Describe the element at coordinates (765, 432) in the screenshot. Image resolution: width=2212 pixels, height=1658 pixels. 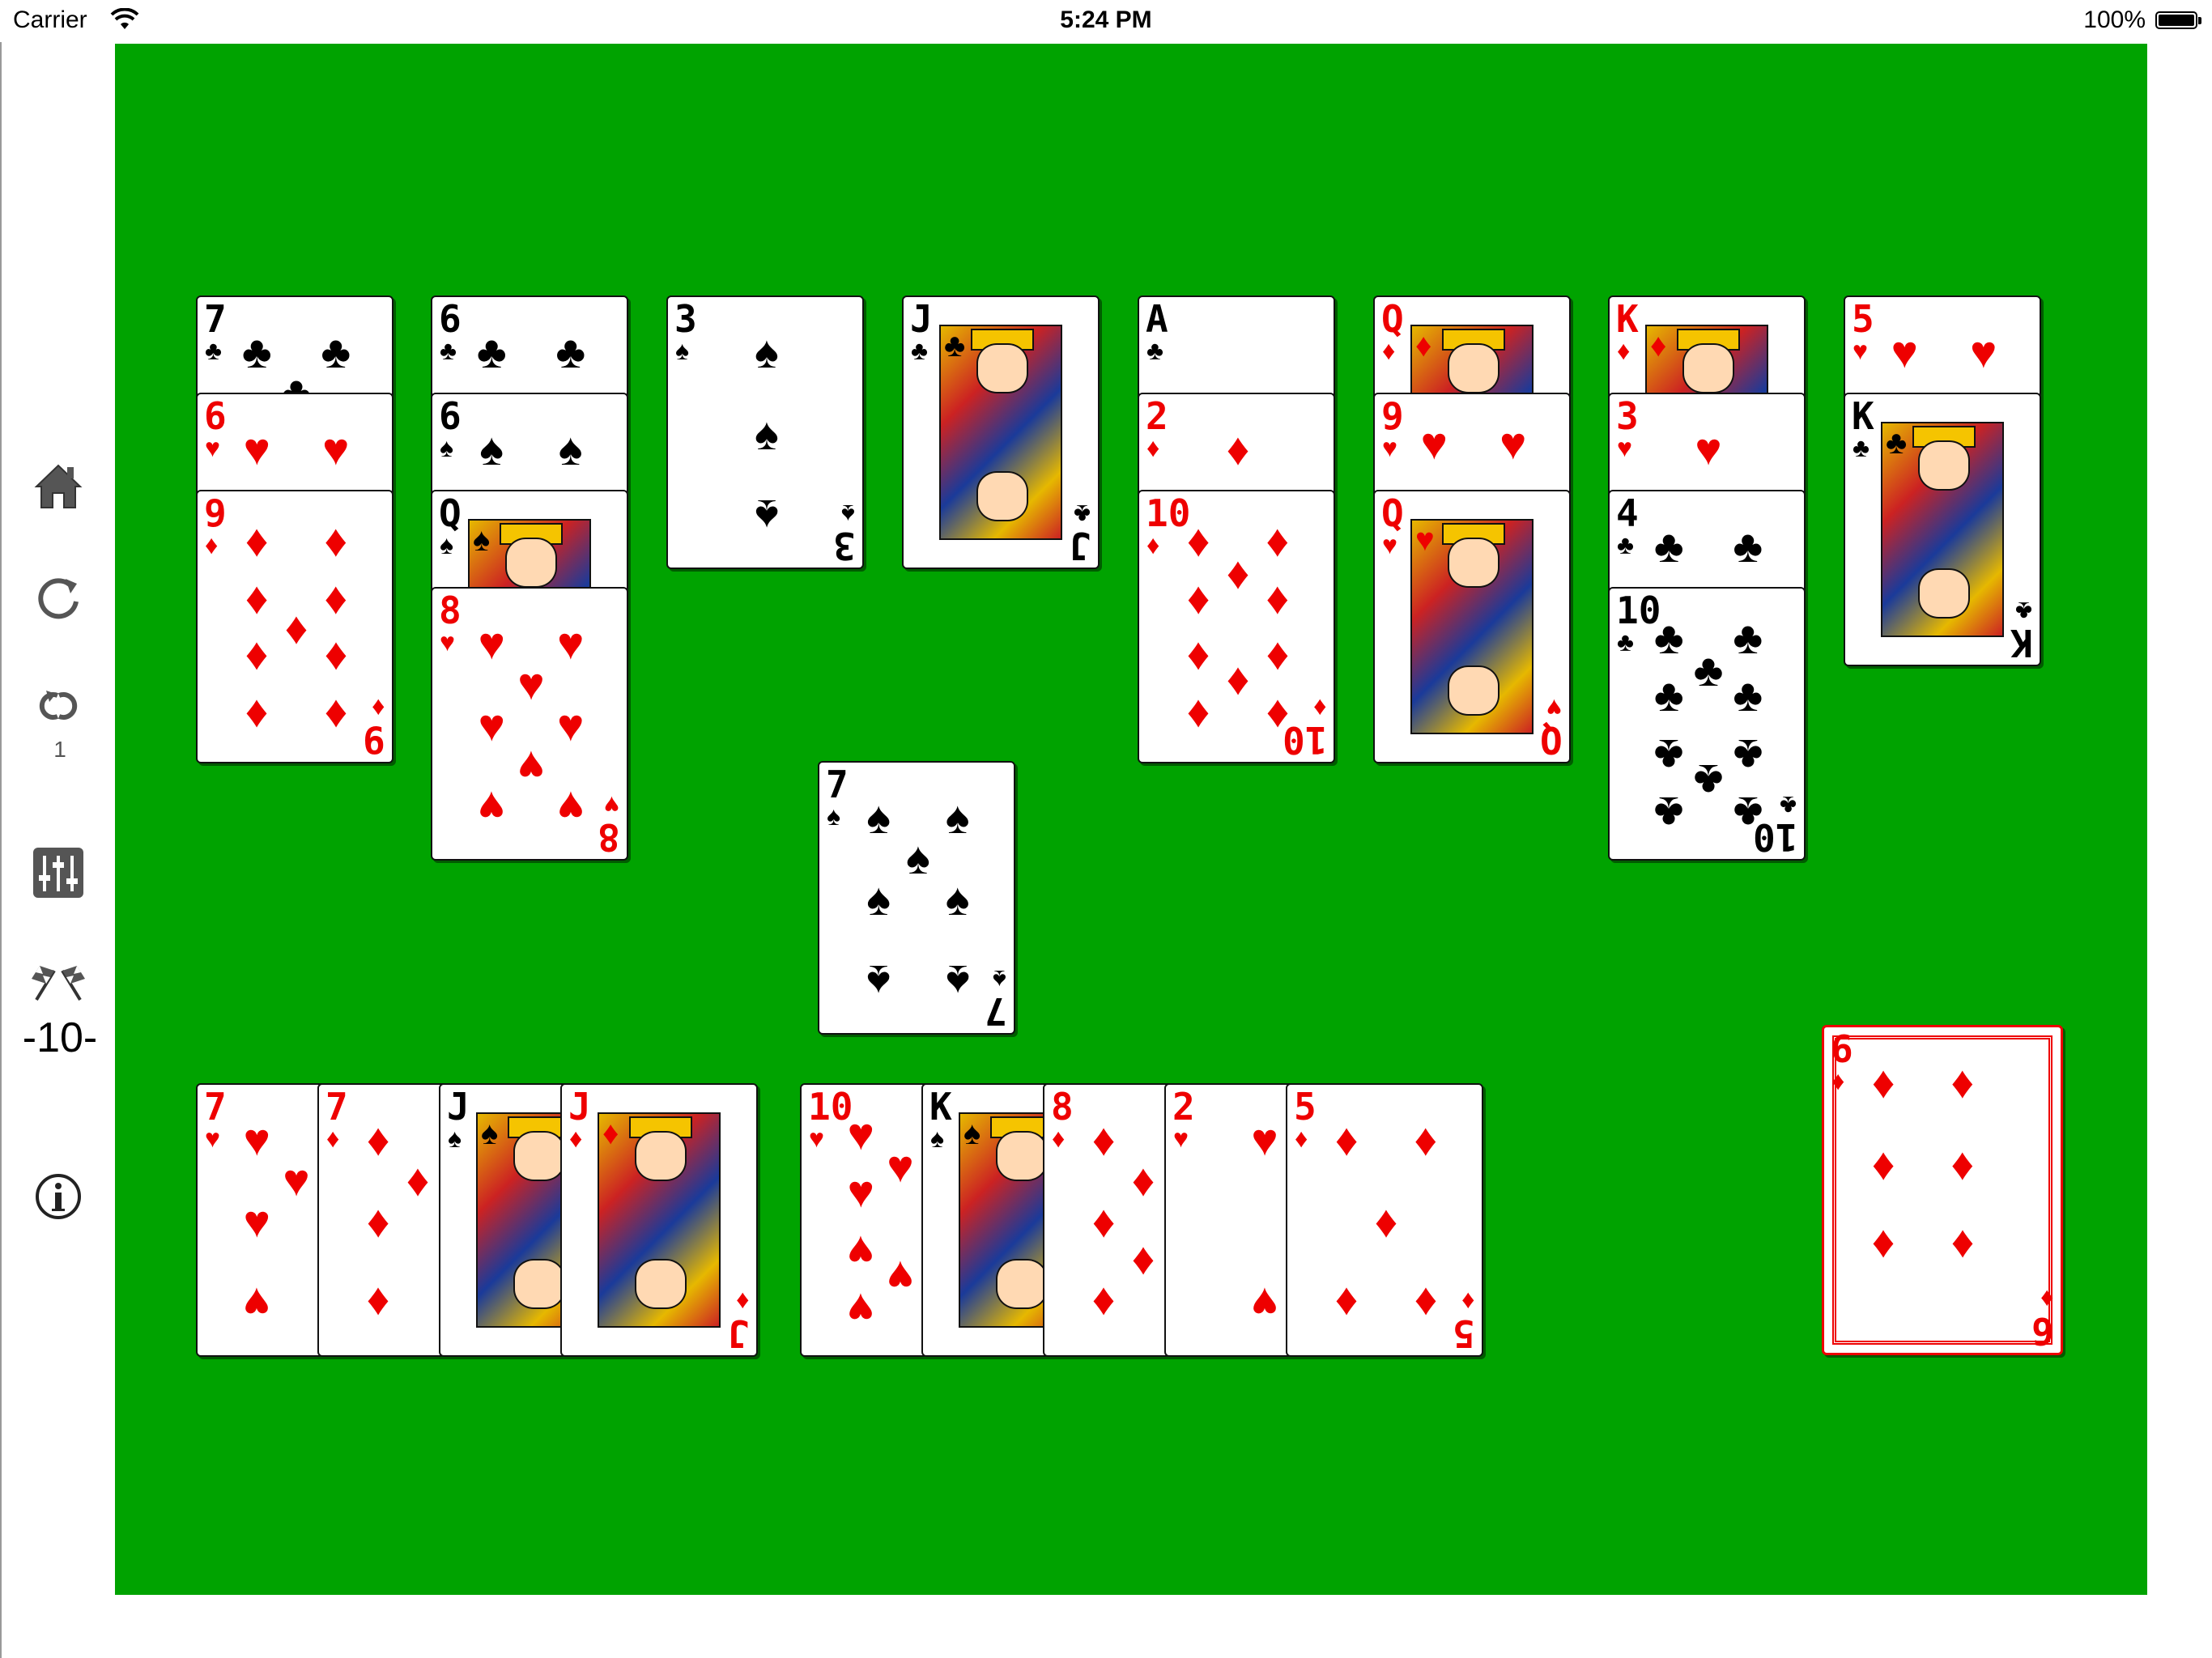
I see `card-3-of-spades: 3 ♠ 3 ♠ ♠ ♠ ♠` at that location.